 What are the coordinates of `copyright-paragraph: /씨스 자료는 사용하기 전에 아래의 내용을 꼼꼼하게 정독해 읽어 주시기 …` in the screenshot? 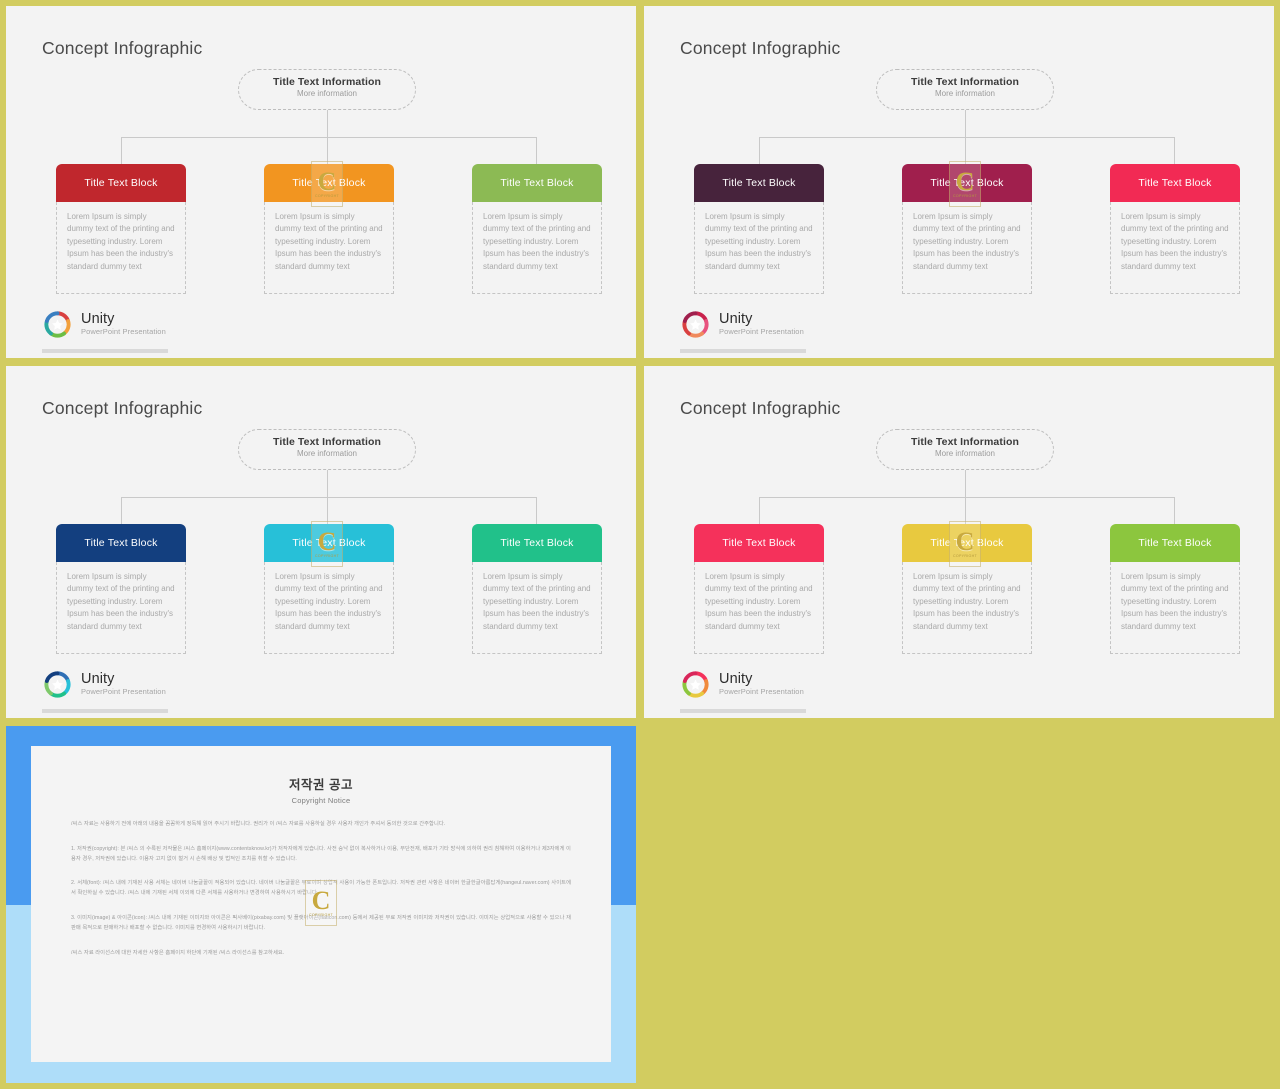 It's located at (258, 824).